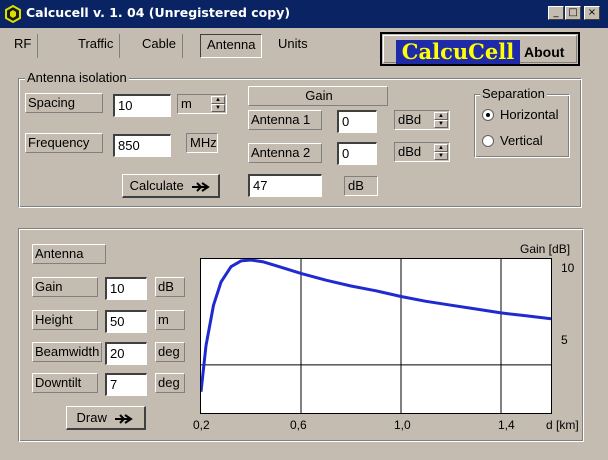 The width and height of the screenshot is (608, 460). I want to click on downtilt-label: Downtilt, so click(65, 383).